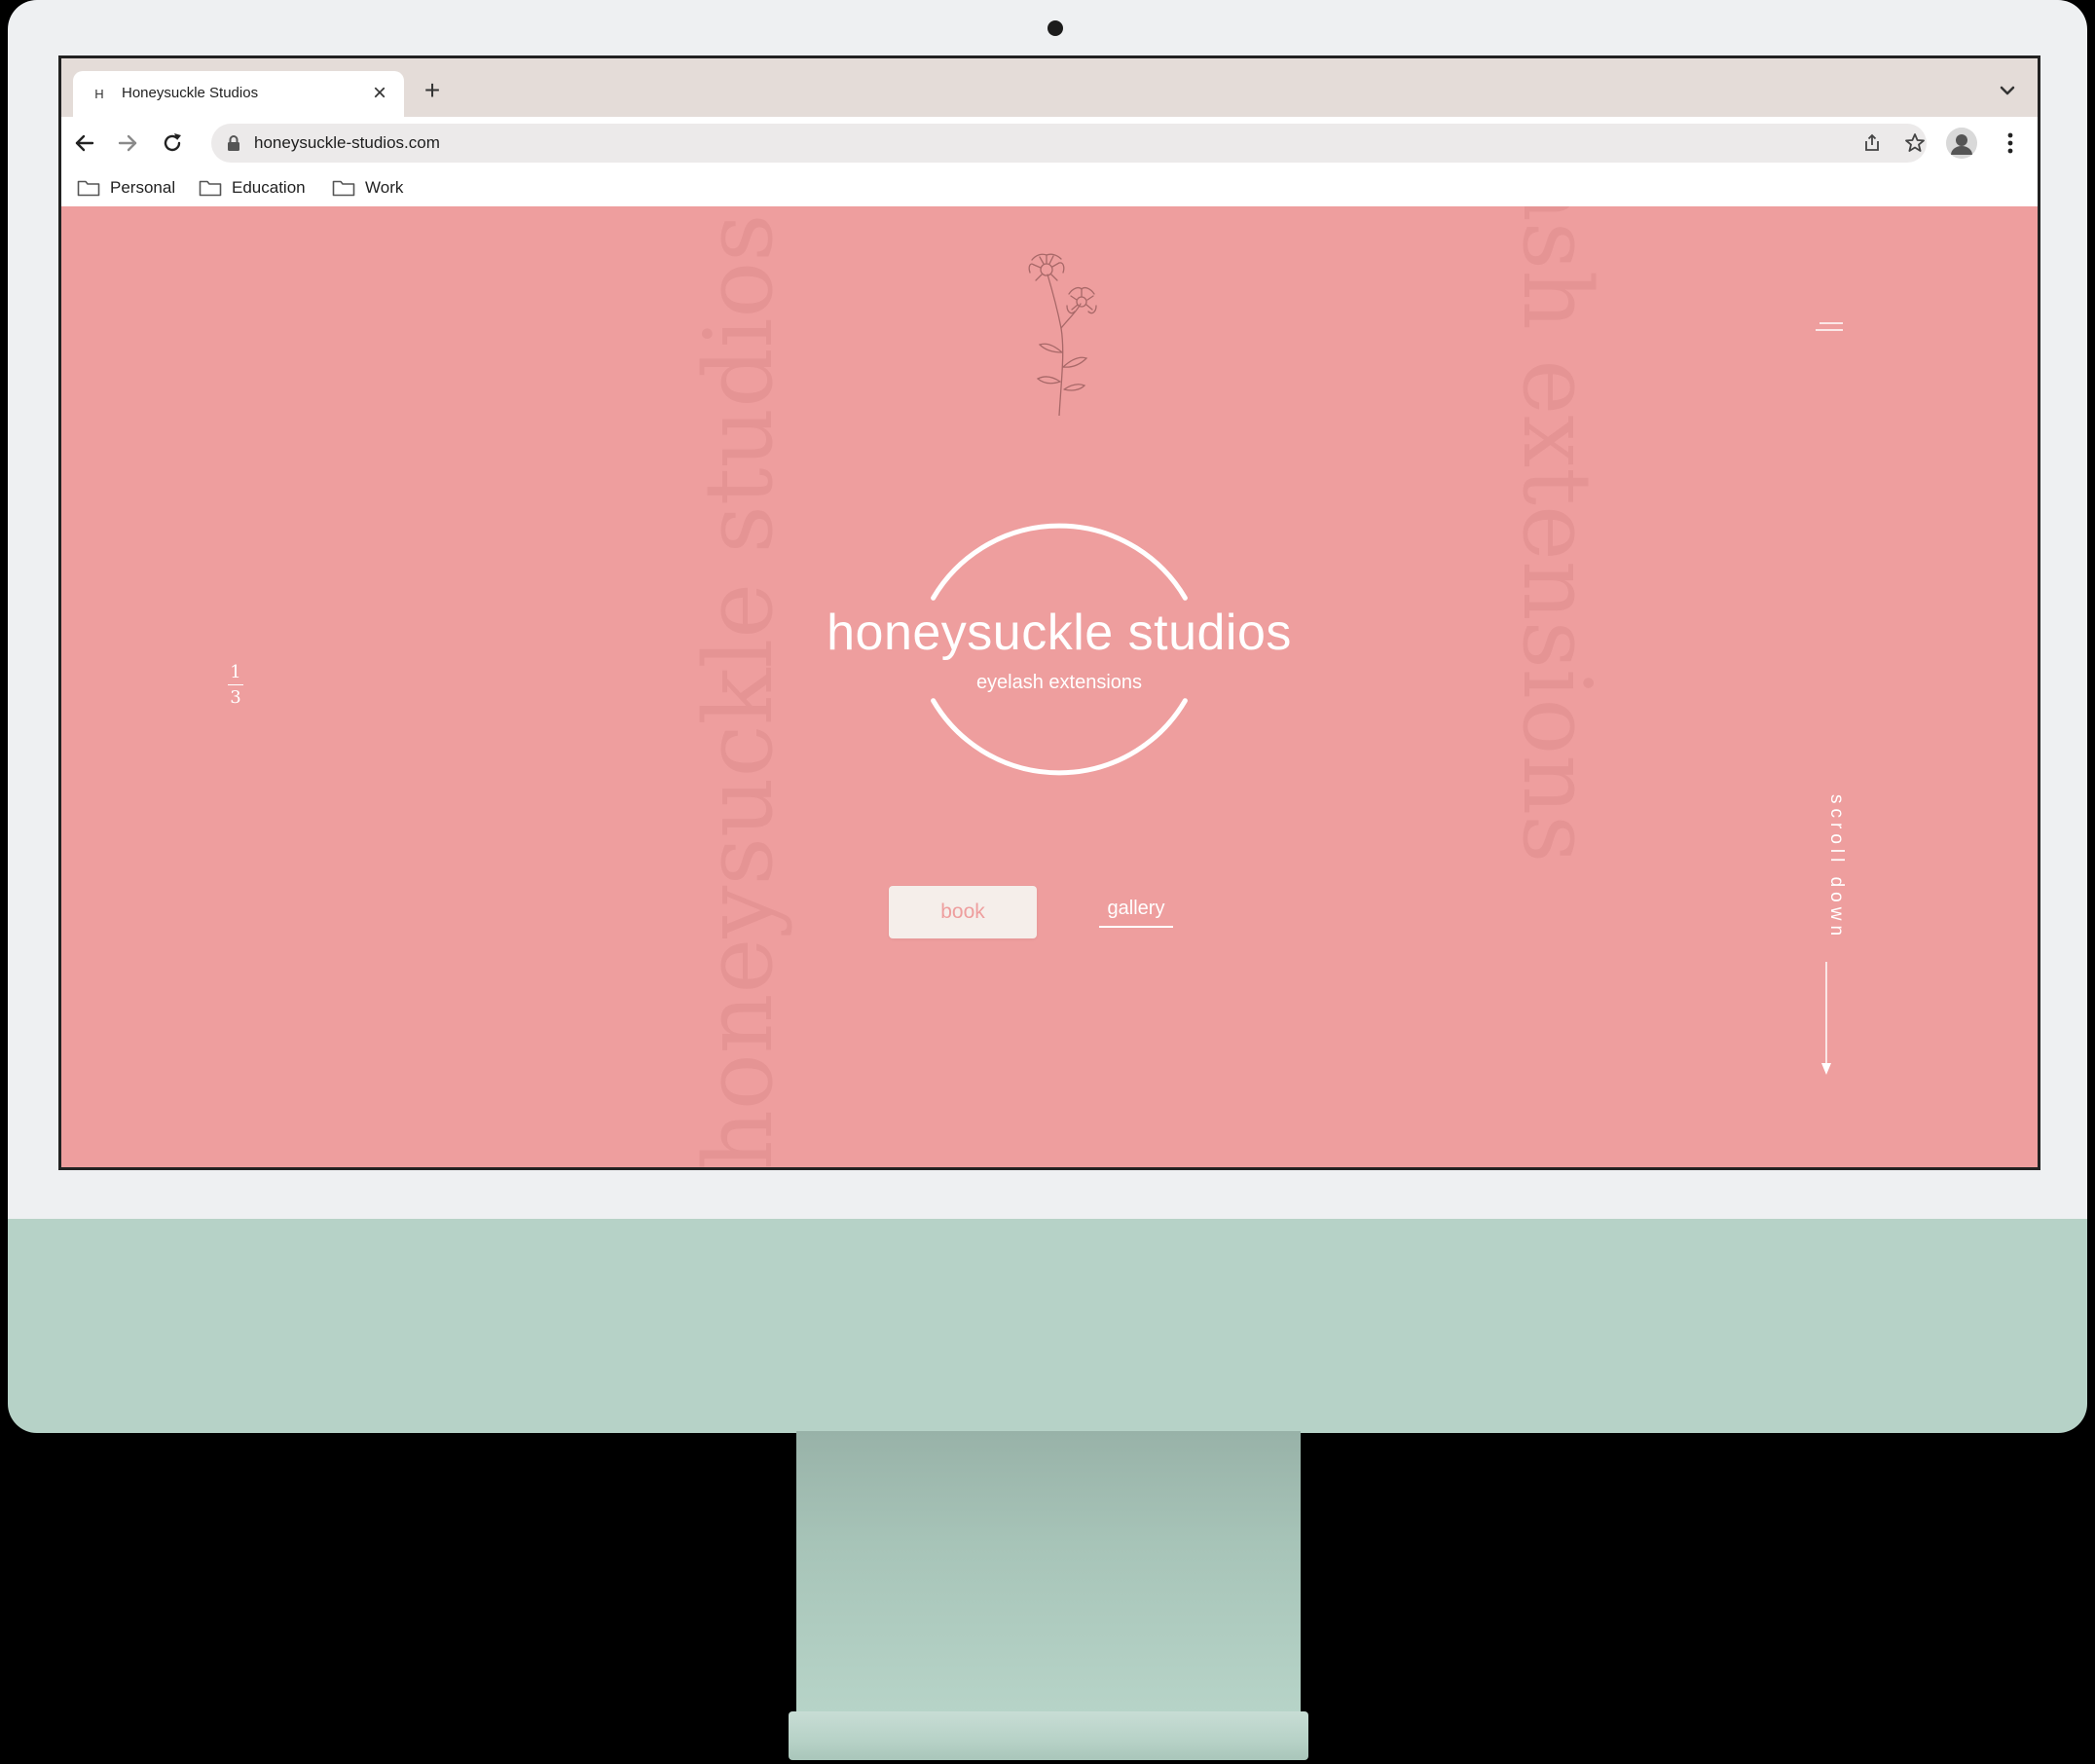  I want to click on bookmark-personal: Personal, so click(126, 187).